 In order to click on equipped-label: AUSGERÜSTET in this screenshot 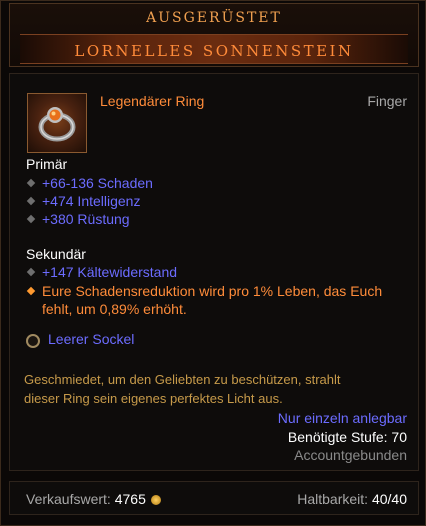, I will do `click(214, 18)`.